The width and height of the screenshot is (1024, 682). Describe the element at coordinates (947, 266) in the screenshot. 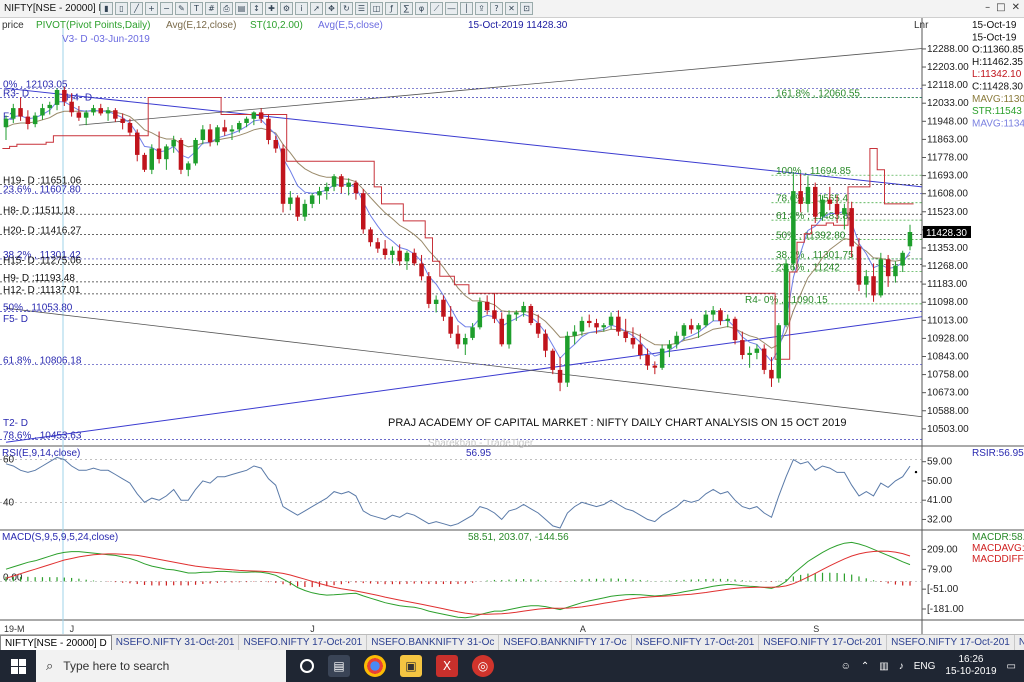

I see `price-tick-label: 11268.00` at that location.